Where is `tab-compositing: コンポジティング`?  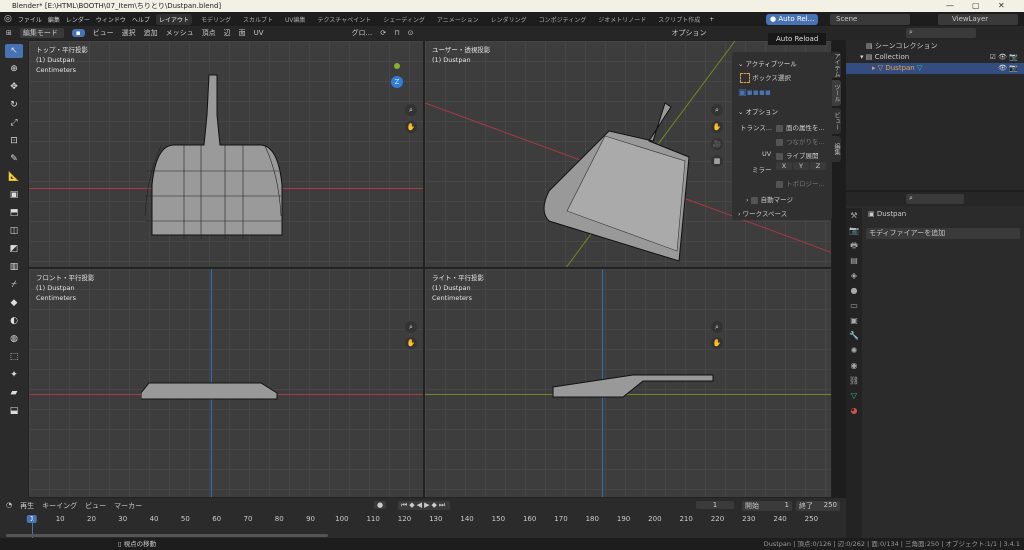
tab-compositing: コンポジティング is located at coordinates (563, 19).